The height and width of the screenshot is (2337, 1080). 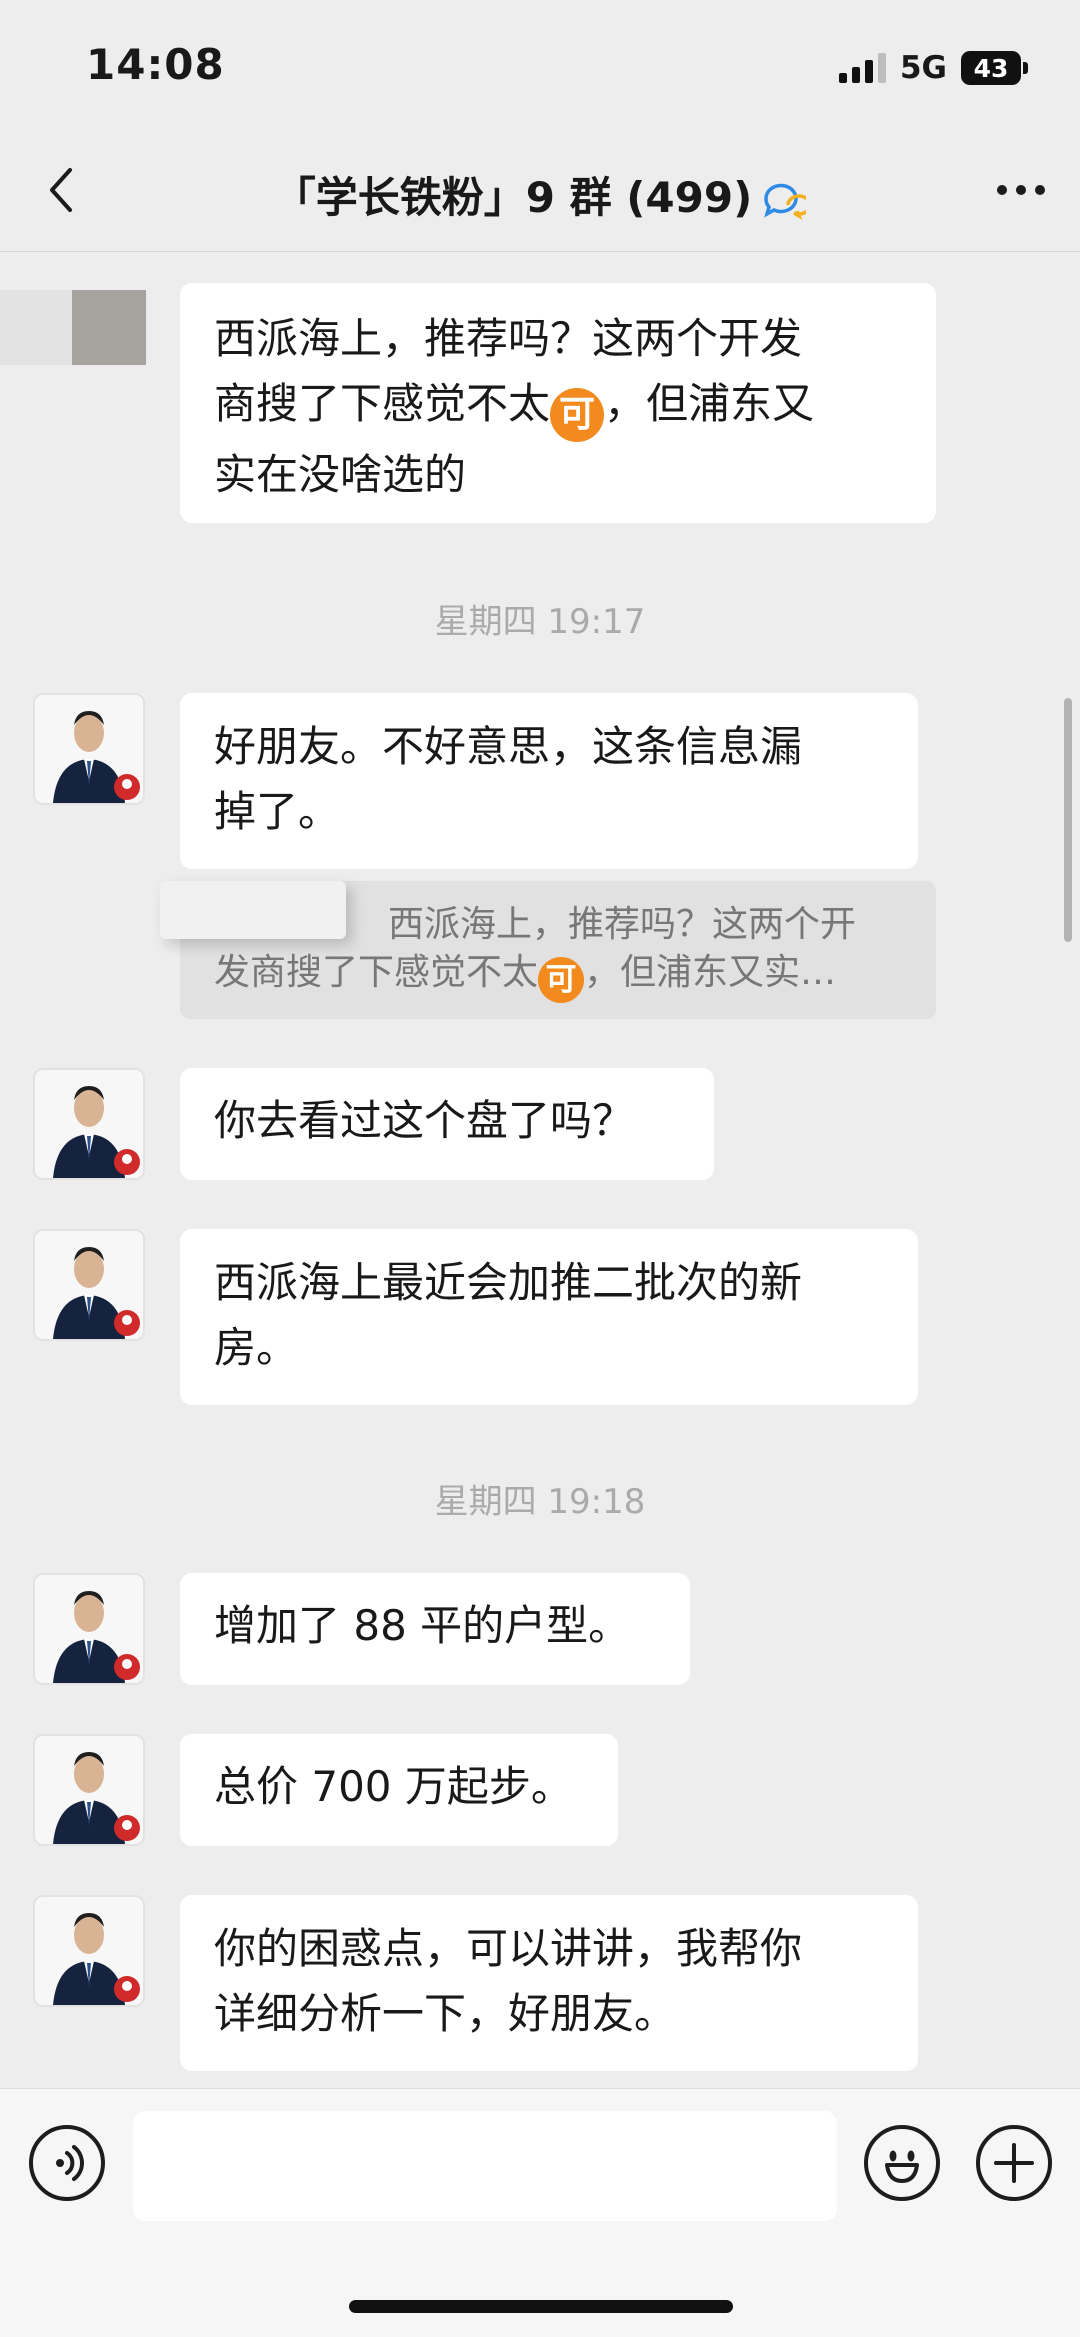 I want to click on chat-header: 「学长铁粉」9 群 (499), so click(x=540, y=191).